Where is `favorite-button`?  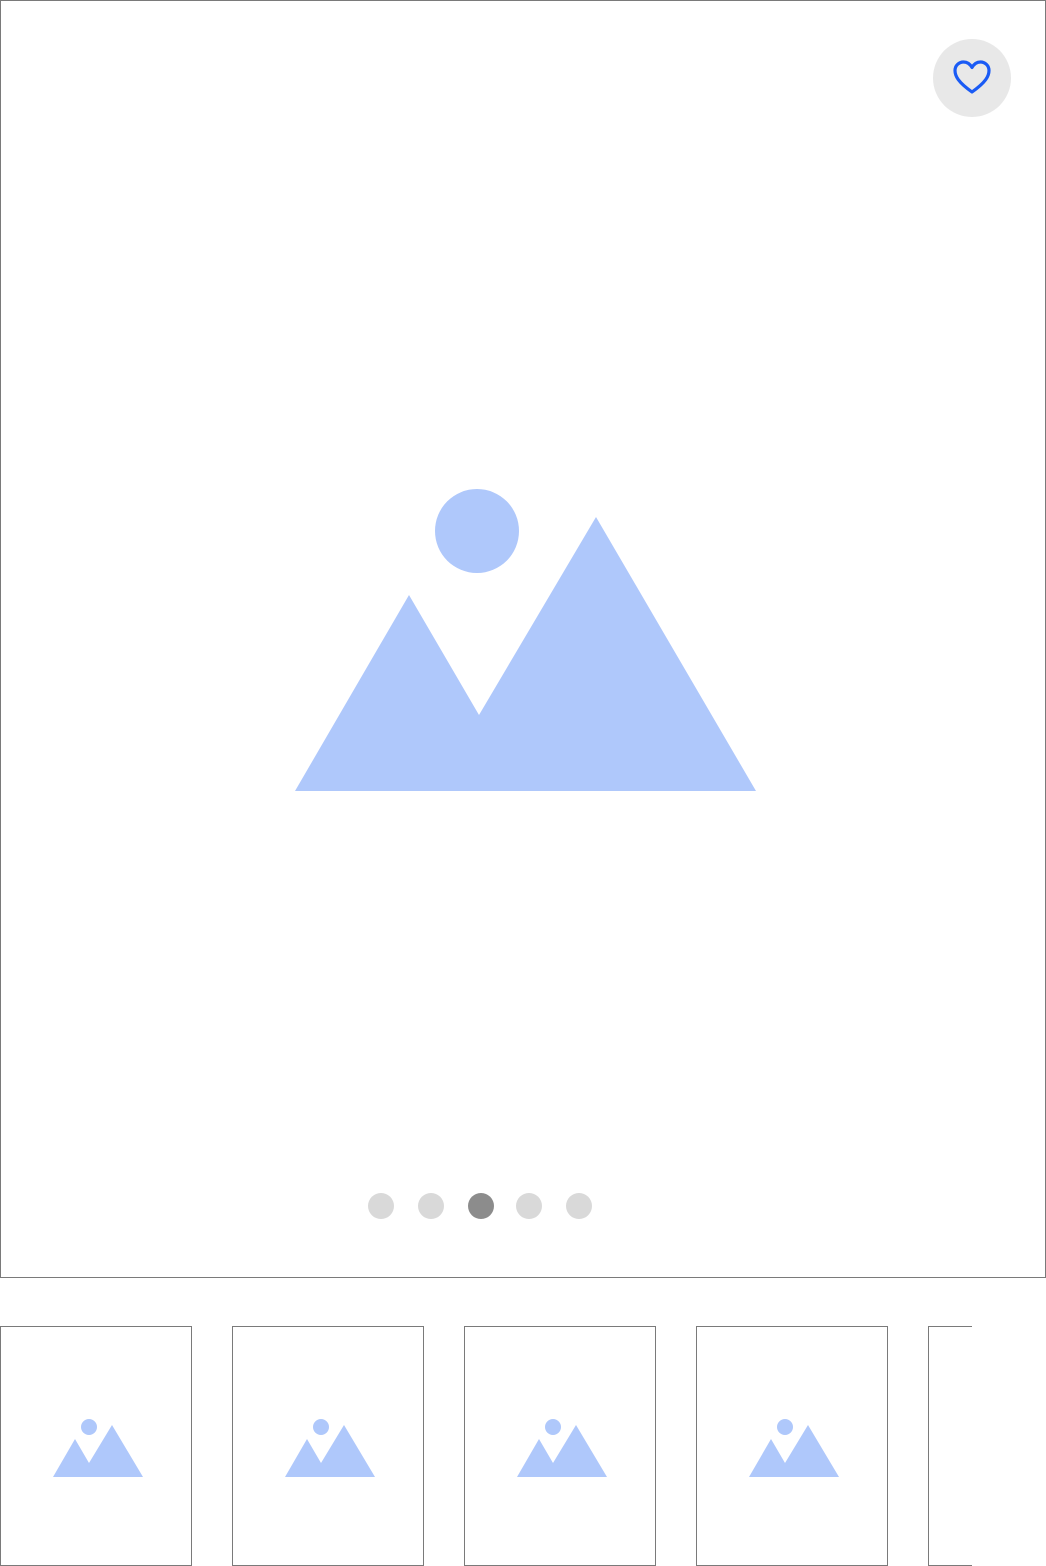 favorite-button is located at coordinates (972, 78).